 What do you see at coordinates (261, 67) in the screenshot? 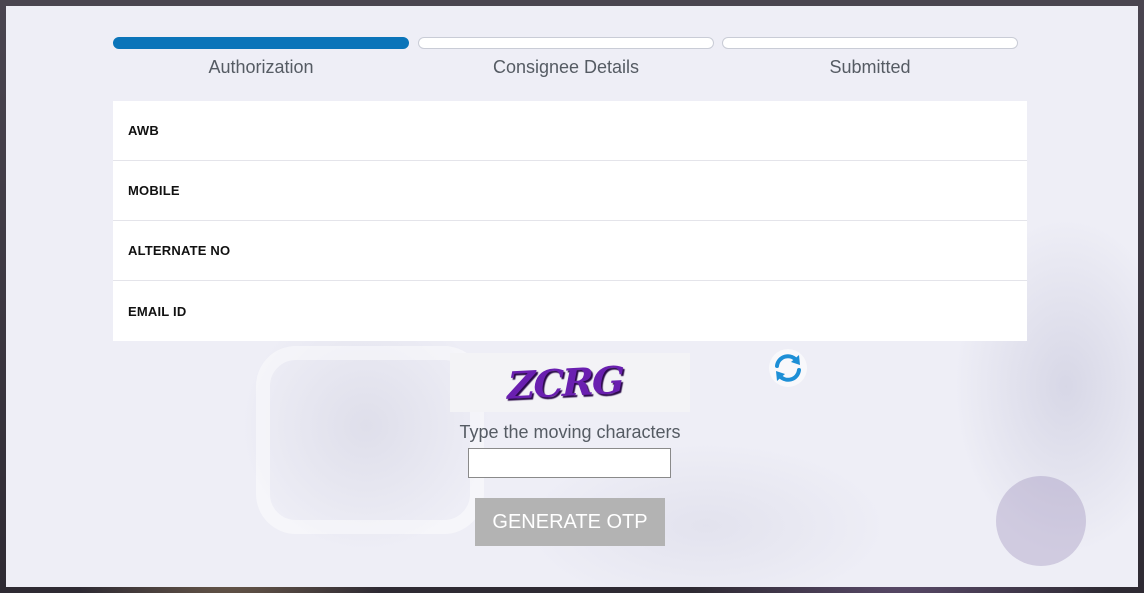
I see `step-label: Authorization` at bounding box center [261, 67].